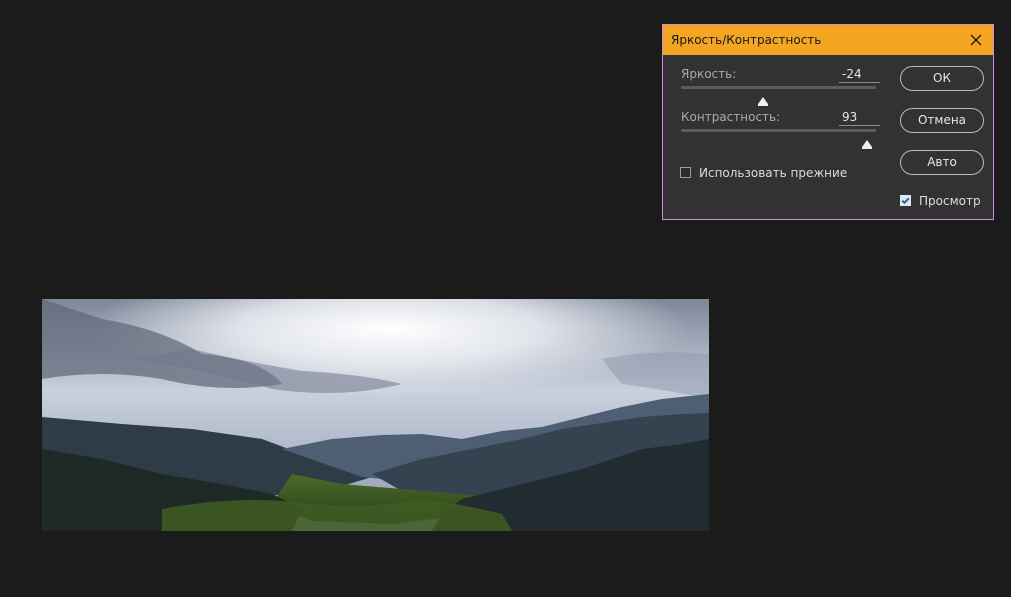 Image resolution: width=1011 pixels, height=597 pixels. I want to click on use-legacy-label: Использовать прежние, so click(773, 173).